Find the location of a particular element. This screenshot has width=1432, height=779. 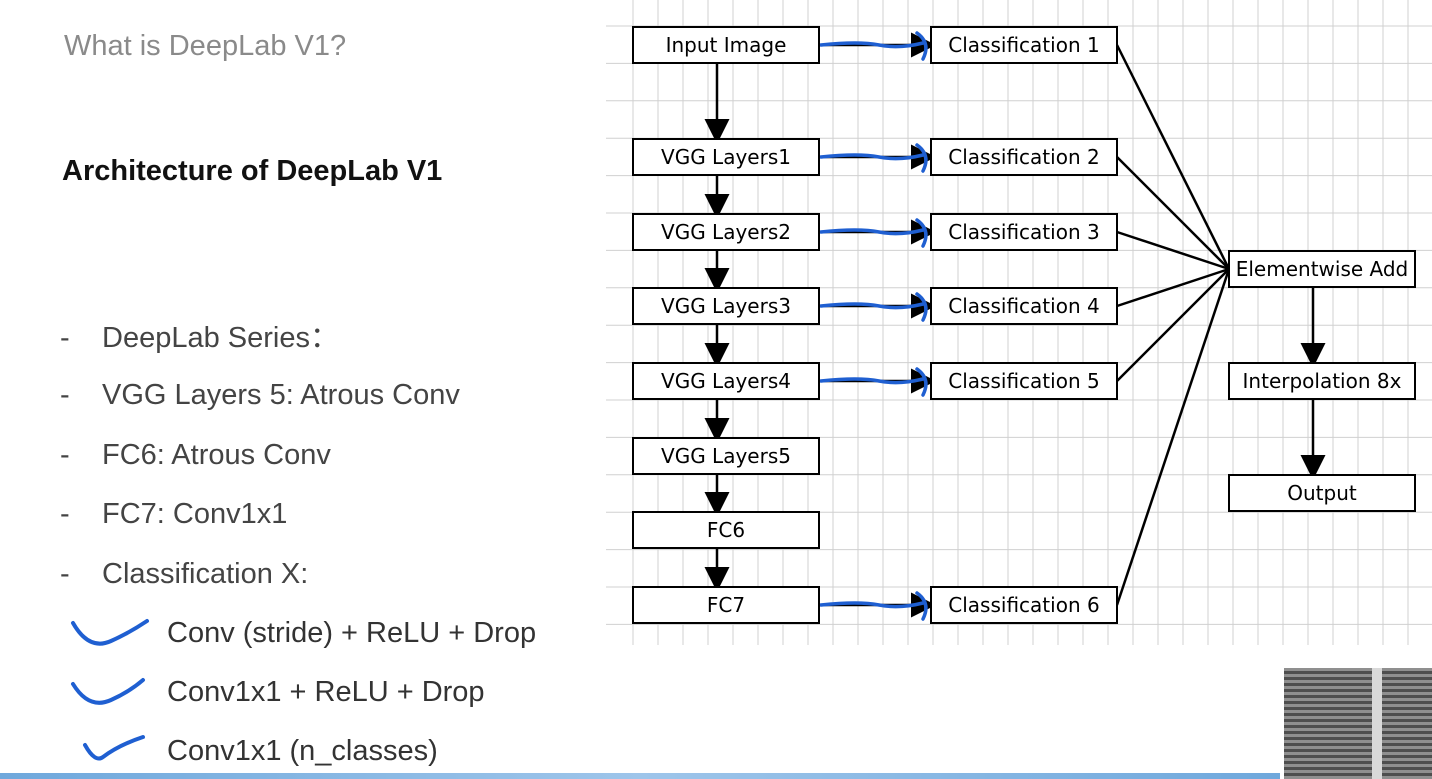

node-classification-2: Classification 2 is located at coordinates (1024, 157).